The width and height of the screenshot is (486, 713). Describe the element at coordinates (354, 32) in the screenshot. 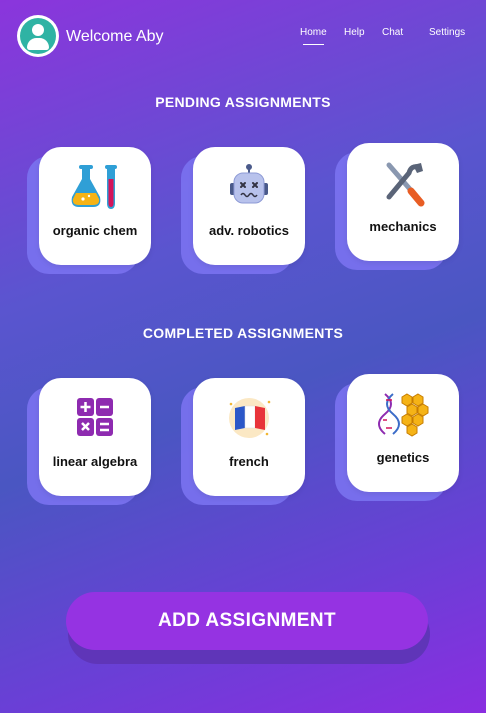

I see `nav-help: Help` at that location.